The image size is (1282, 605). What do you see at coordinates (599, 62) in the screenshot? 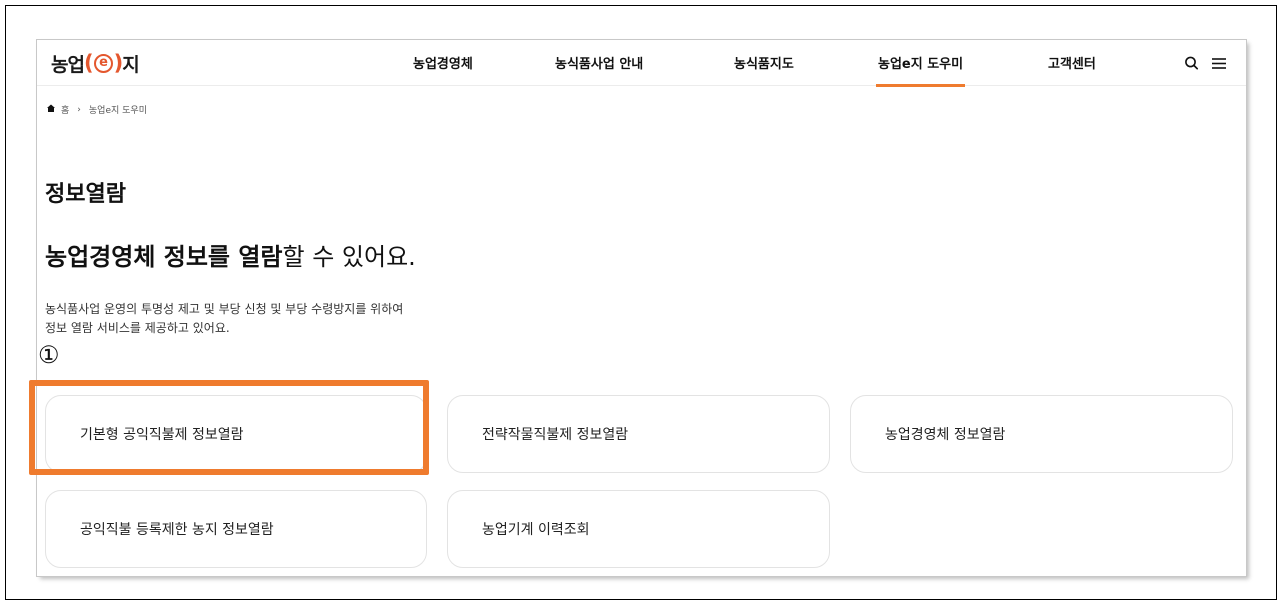
I see `nav-item-agri-food-programs: 농식품사업 안내` at bounding box center [599, 62].